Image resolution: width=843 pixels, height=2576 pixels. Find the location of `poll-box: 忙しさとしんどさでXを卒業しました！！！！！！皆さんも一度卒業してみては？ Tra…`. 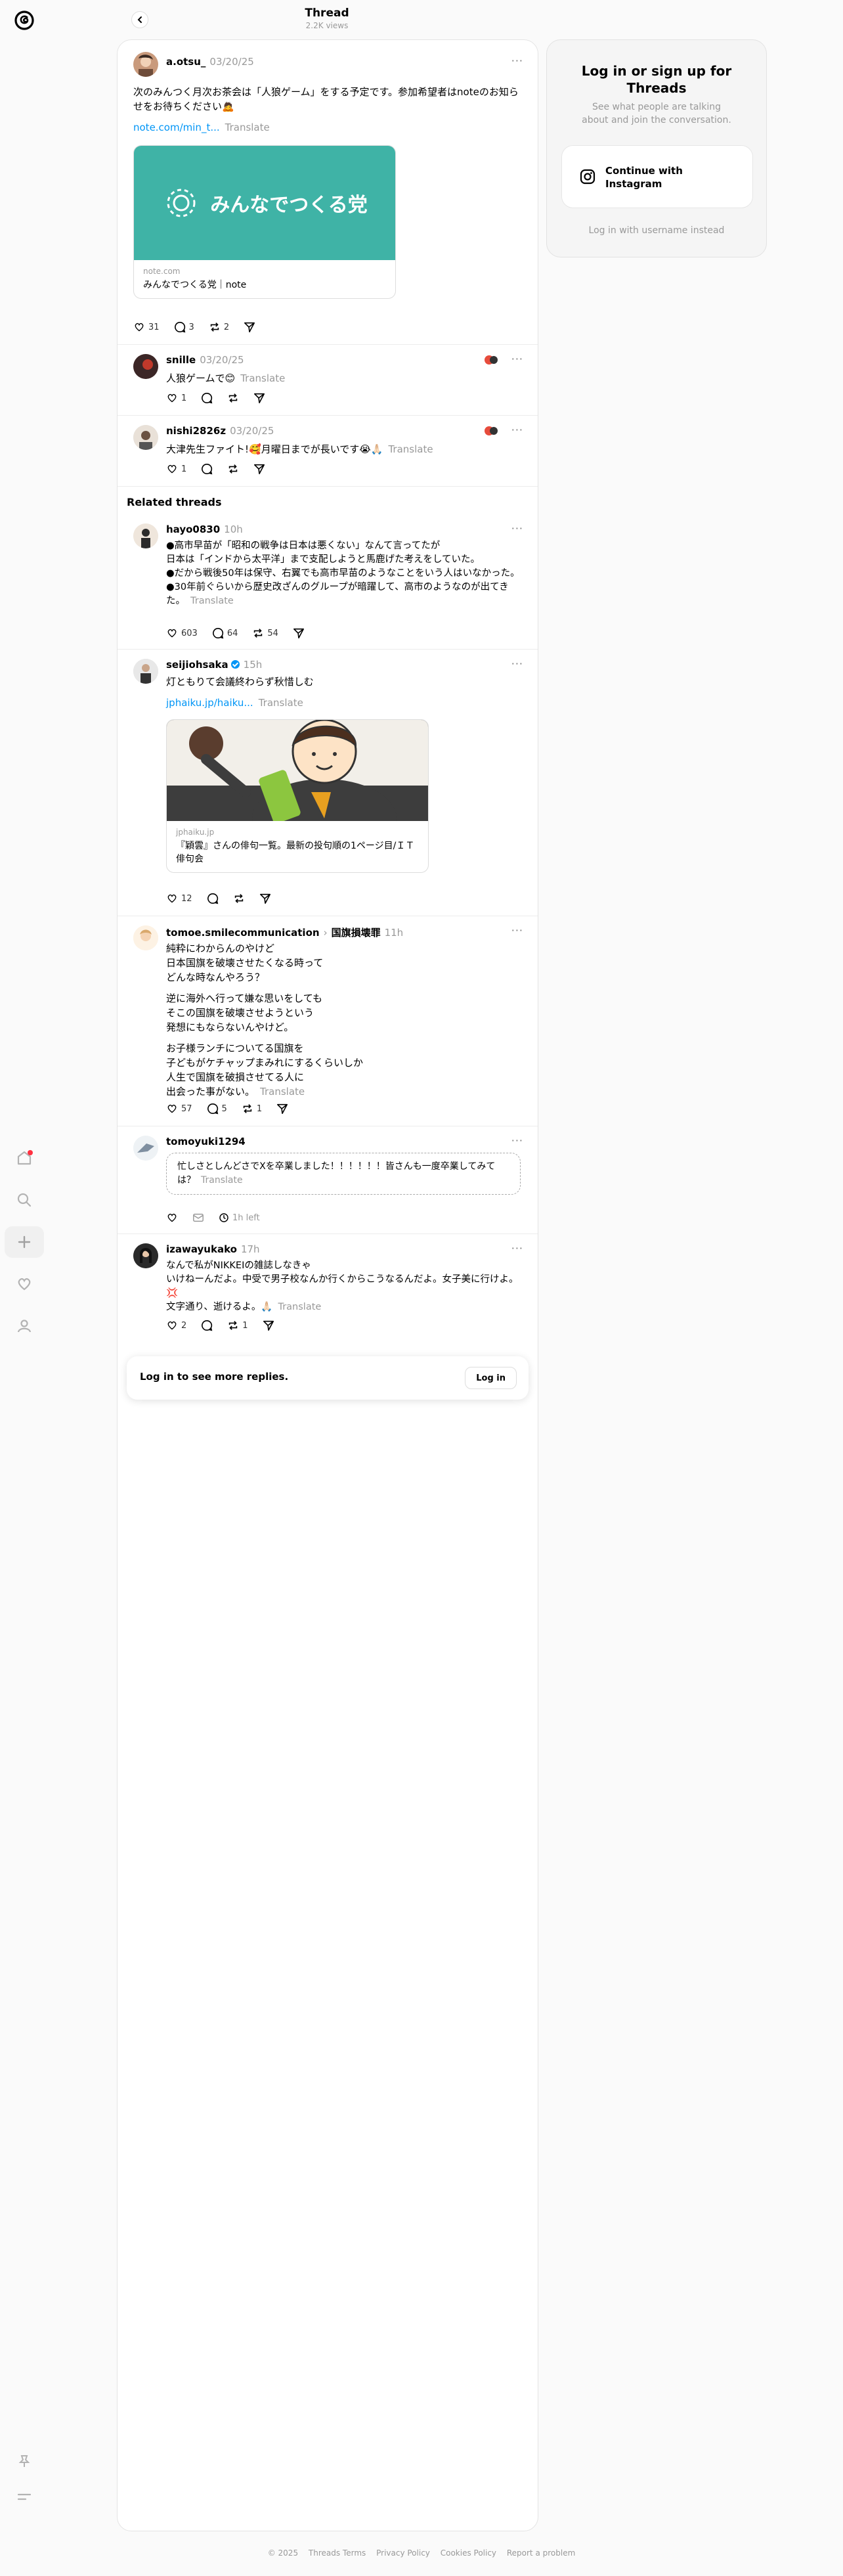

poll-box: 忙しさとしんどさでXを卒業しました！！！！！！皆さんも一度卒業してみては？ Tra… is located at coordinates (343, 1174).